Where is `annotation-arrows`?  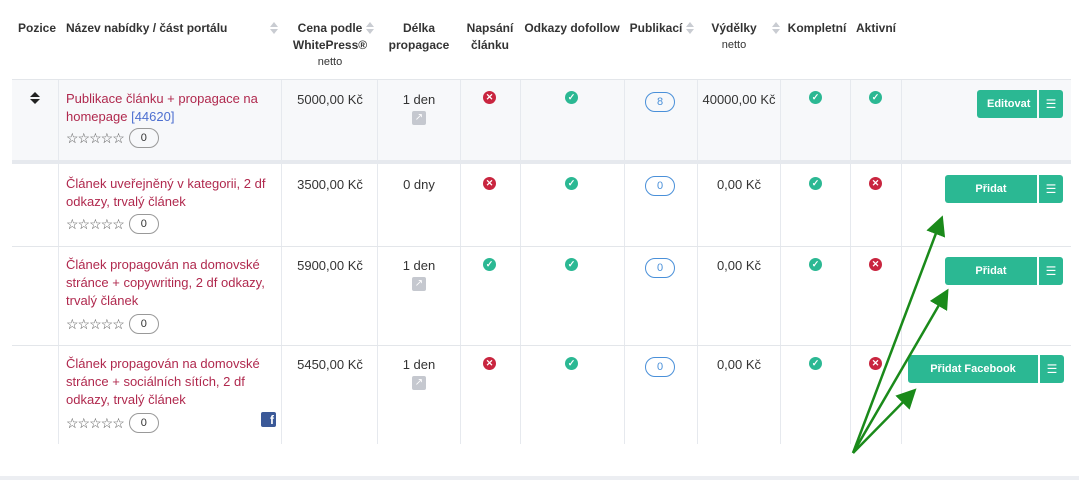 annotation-arrows is located at coordinates (900, 334).